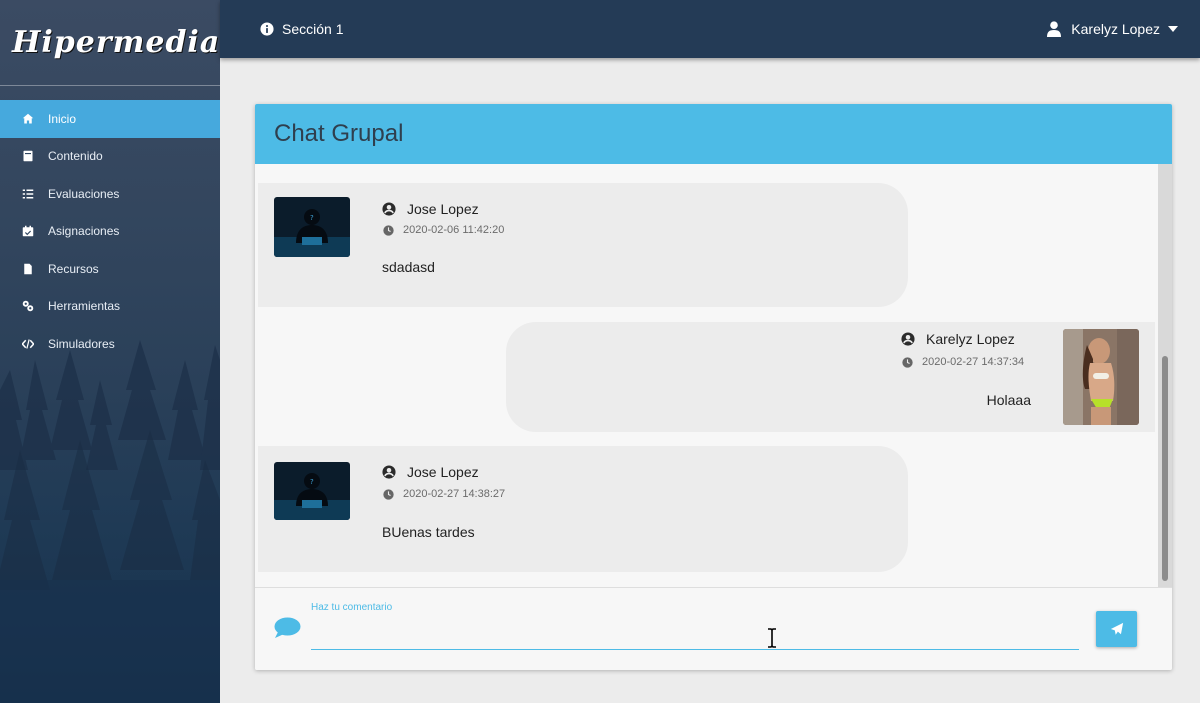 This screenshot has height=703, width=1200. What do you see at coordinates (28, 344) in the screenshot?
I see `code-icon` at bounding box center [28, 344].